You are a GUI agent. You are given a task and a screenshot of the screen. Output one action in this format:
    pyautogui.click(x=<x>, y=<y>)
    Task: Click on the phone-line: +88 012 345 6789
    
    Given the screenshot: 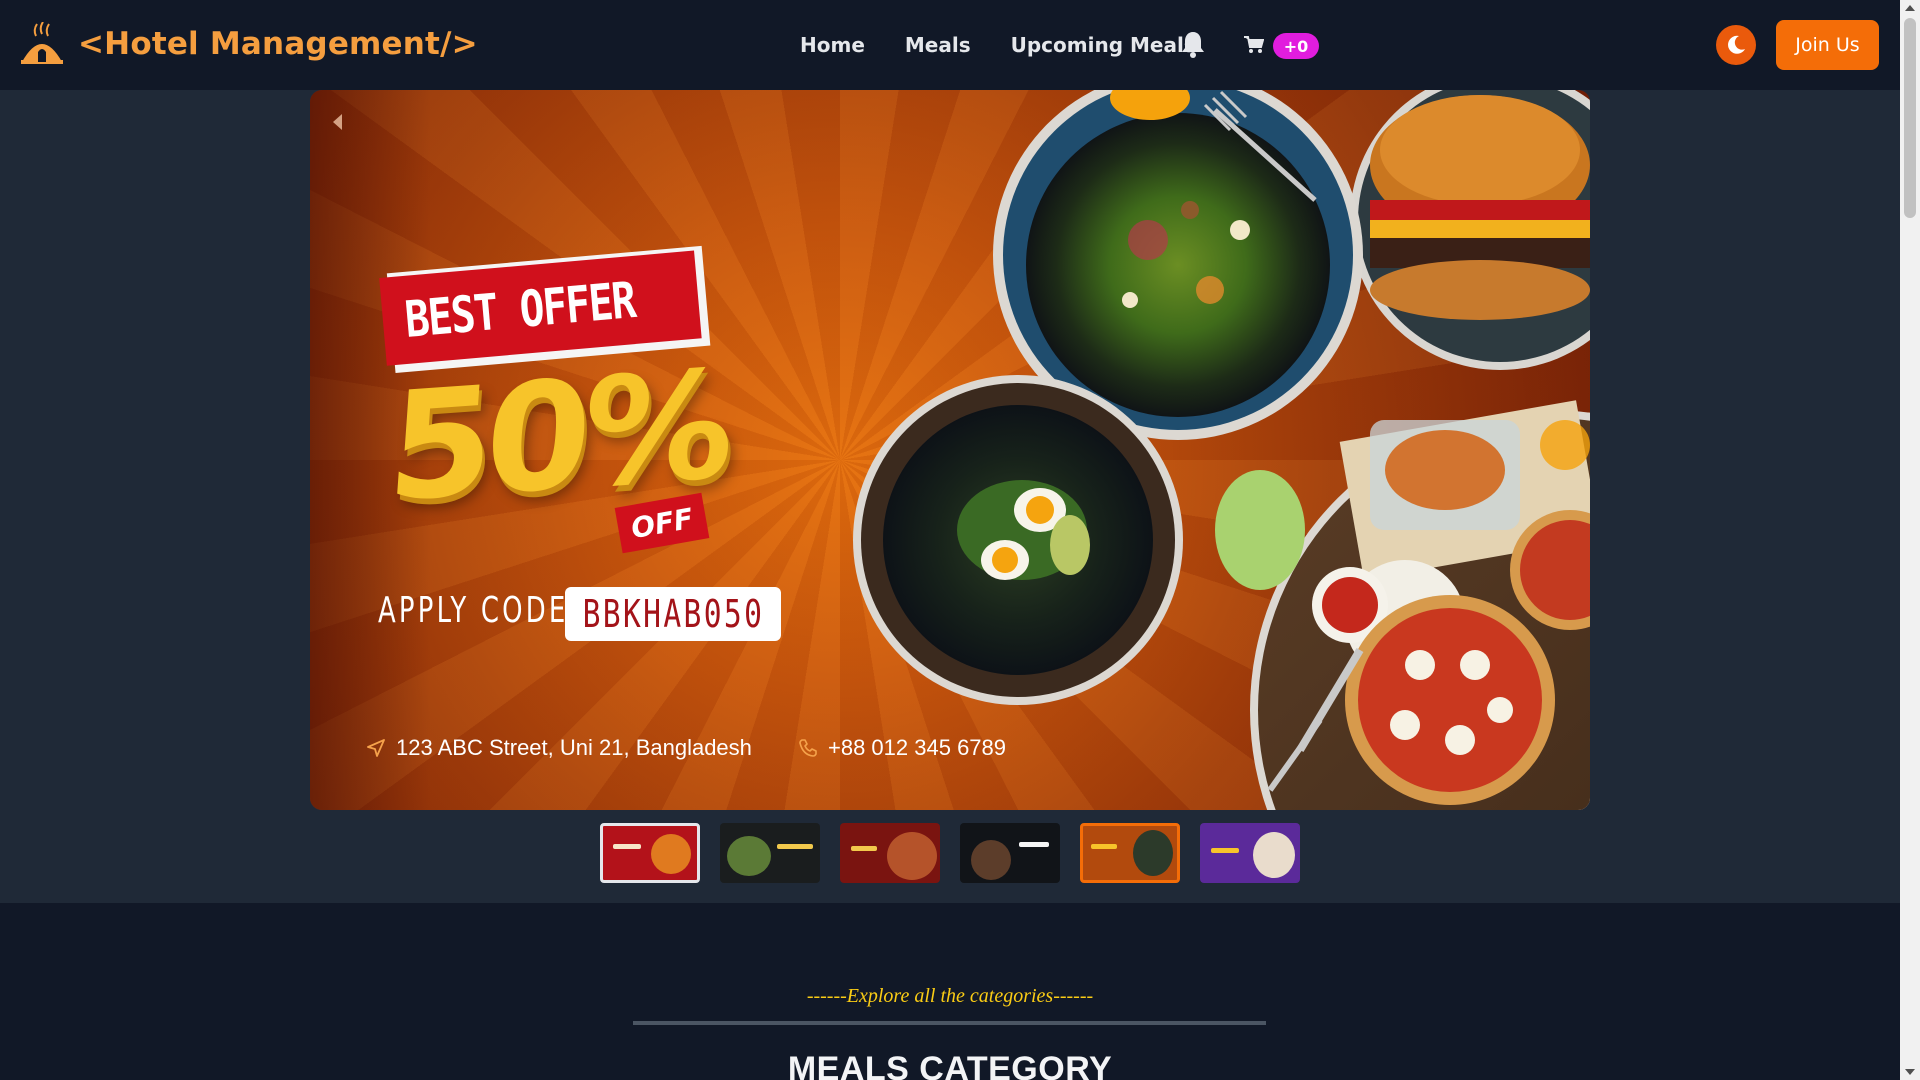 What is the action you would take?
    pyautogui.click(x=902, y=748)
    